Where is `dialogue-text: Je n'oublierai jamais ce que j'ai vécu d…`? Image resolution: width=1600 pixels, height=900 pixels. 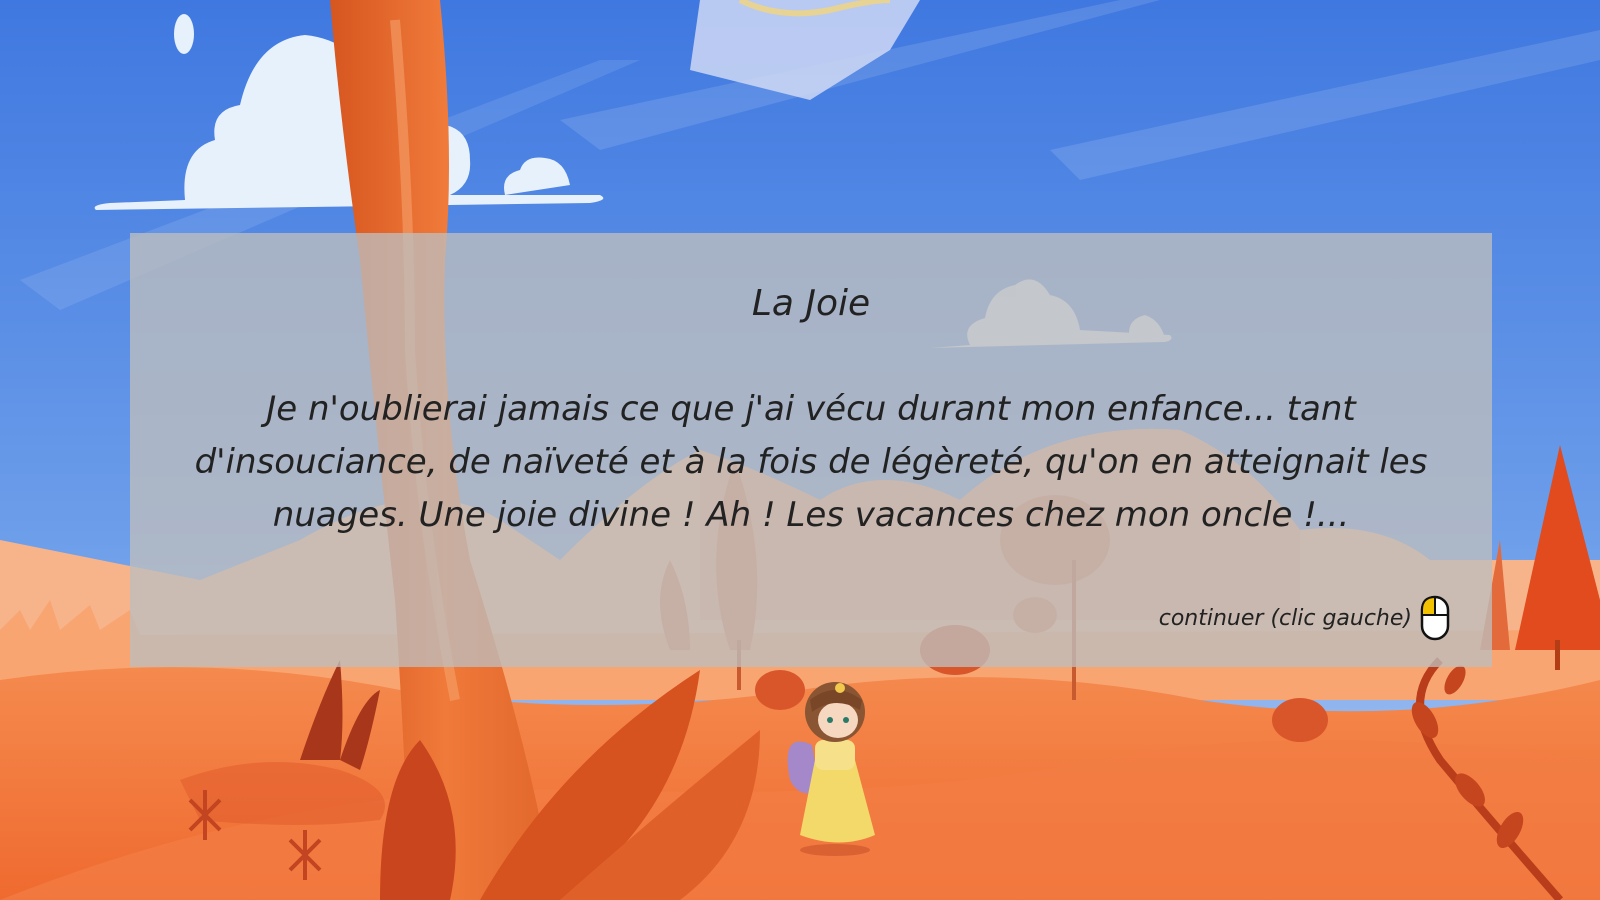
dialogue-text: Je n'oublierai jamais ce que j'ai vécu d… is located at coordinates (811, 462).